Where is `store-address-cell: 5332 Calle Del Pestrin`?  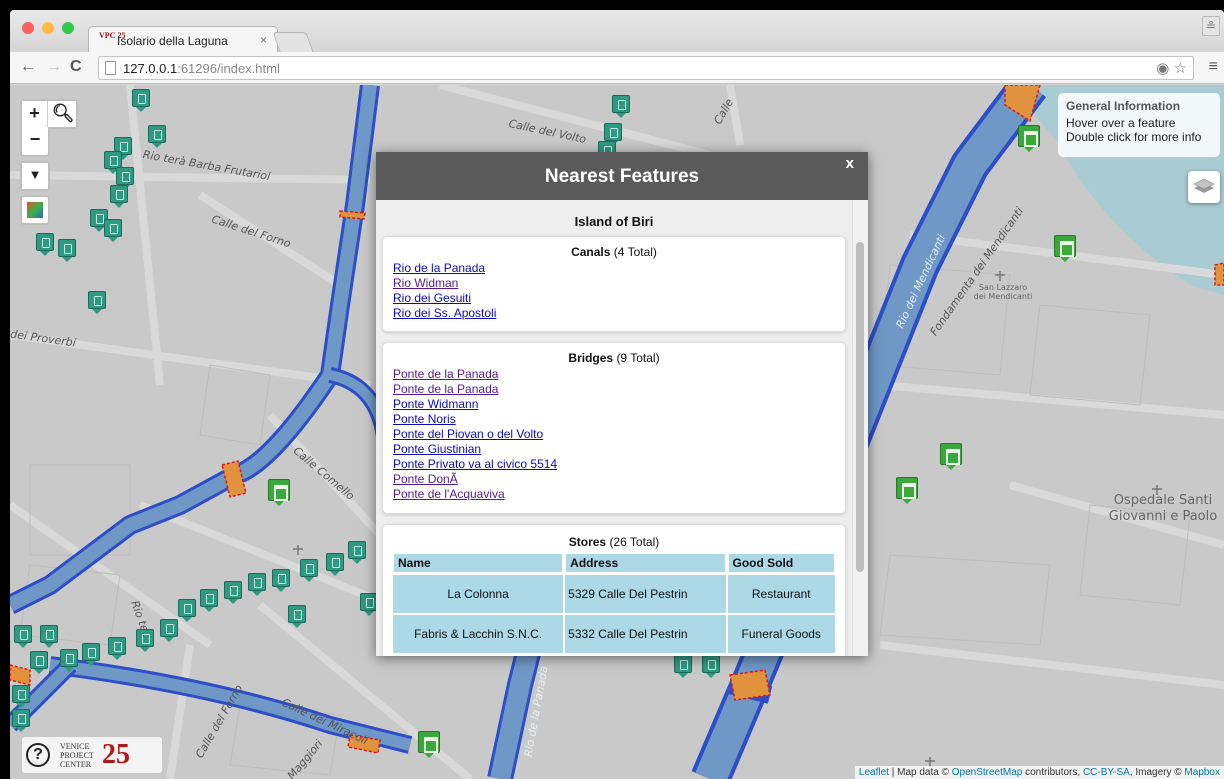 store-address-cell: 5332 Calle Del Pestrin is located at coordinates (645, 634).